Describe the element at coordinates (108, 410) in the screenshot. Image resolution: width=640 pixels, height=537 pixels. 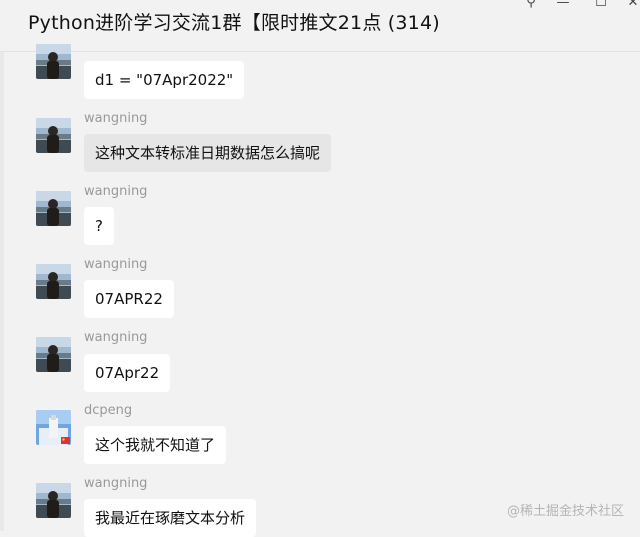
I see `sender-name: dcpeng` at that location.